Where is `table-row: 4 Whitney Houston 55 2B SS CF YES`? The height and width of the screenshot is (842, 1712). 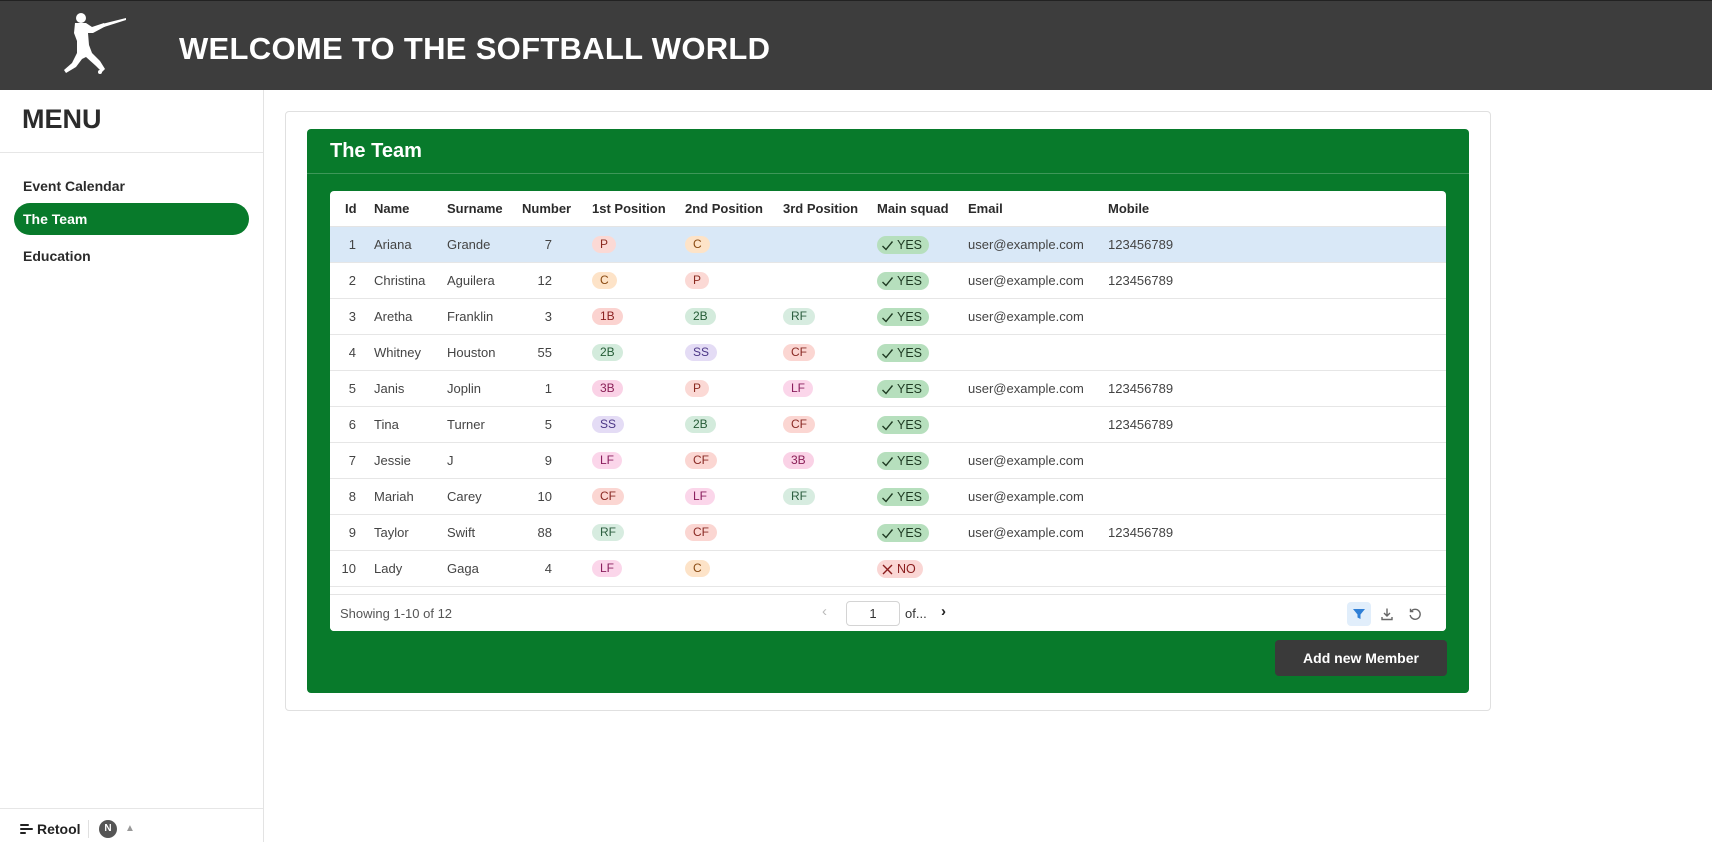 table-row: 4 Whitney Houston 55 2B SS CF YES is located at coordinates (888, 353).